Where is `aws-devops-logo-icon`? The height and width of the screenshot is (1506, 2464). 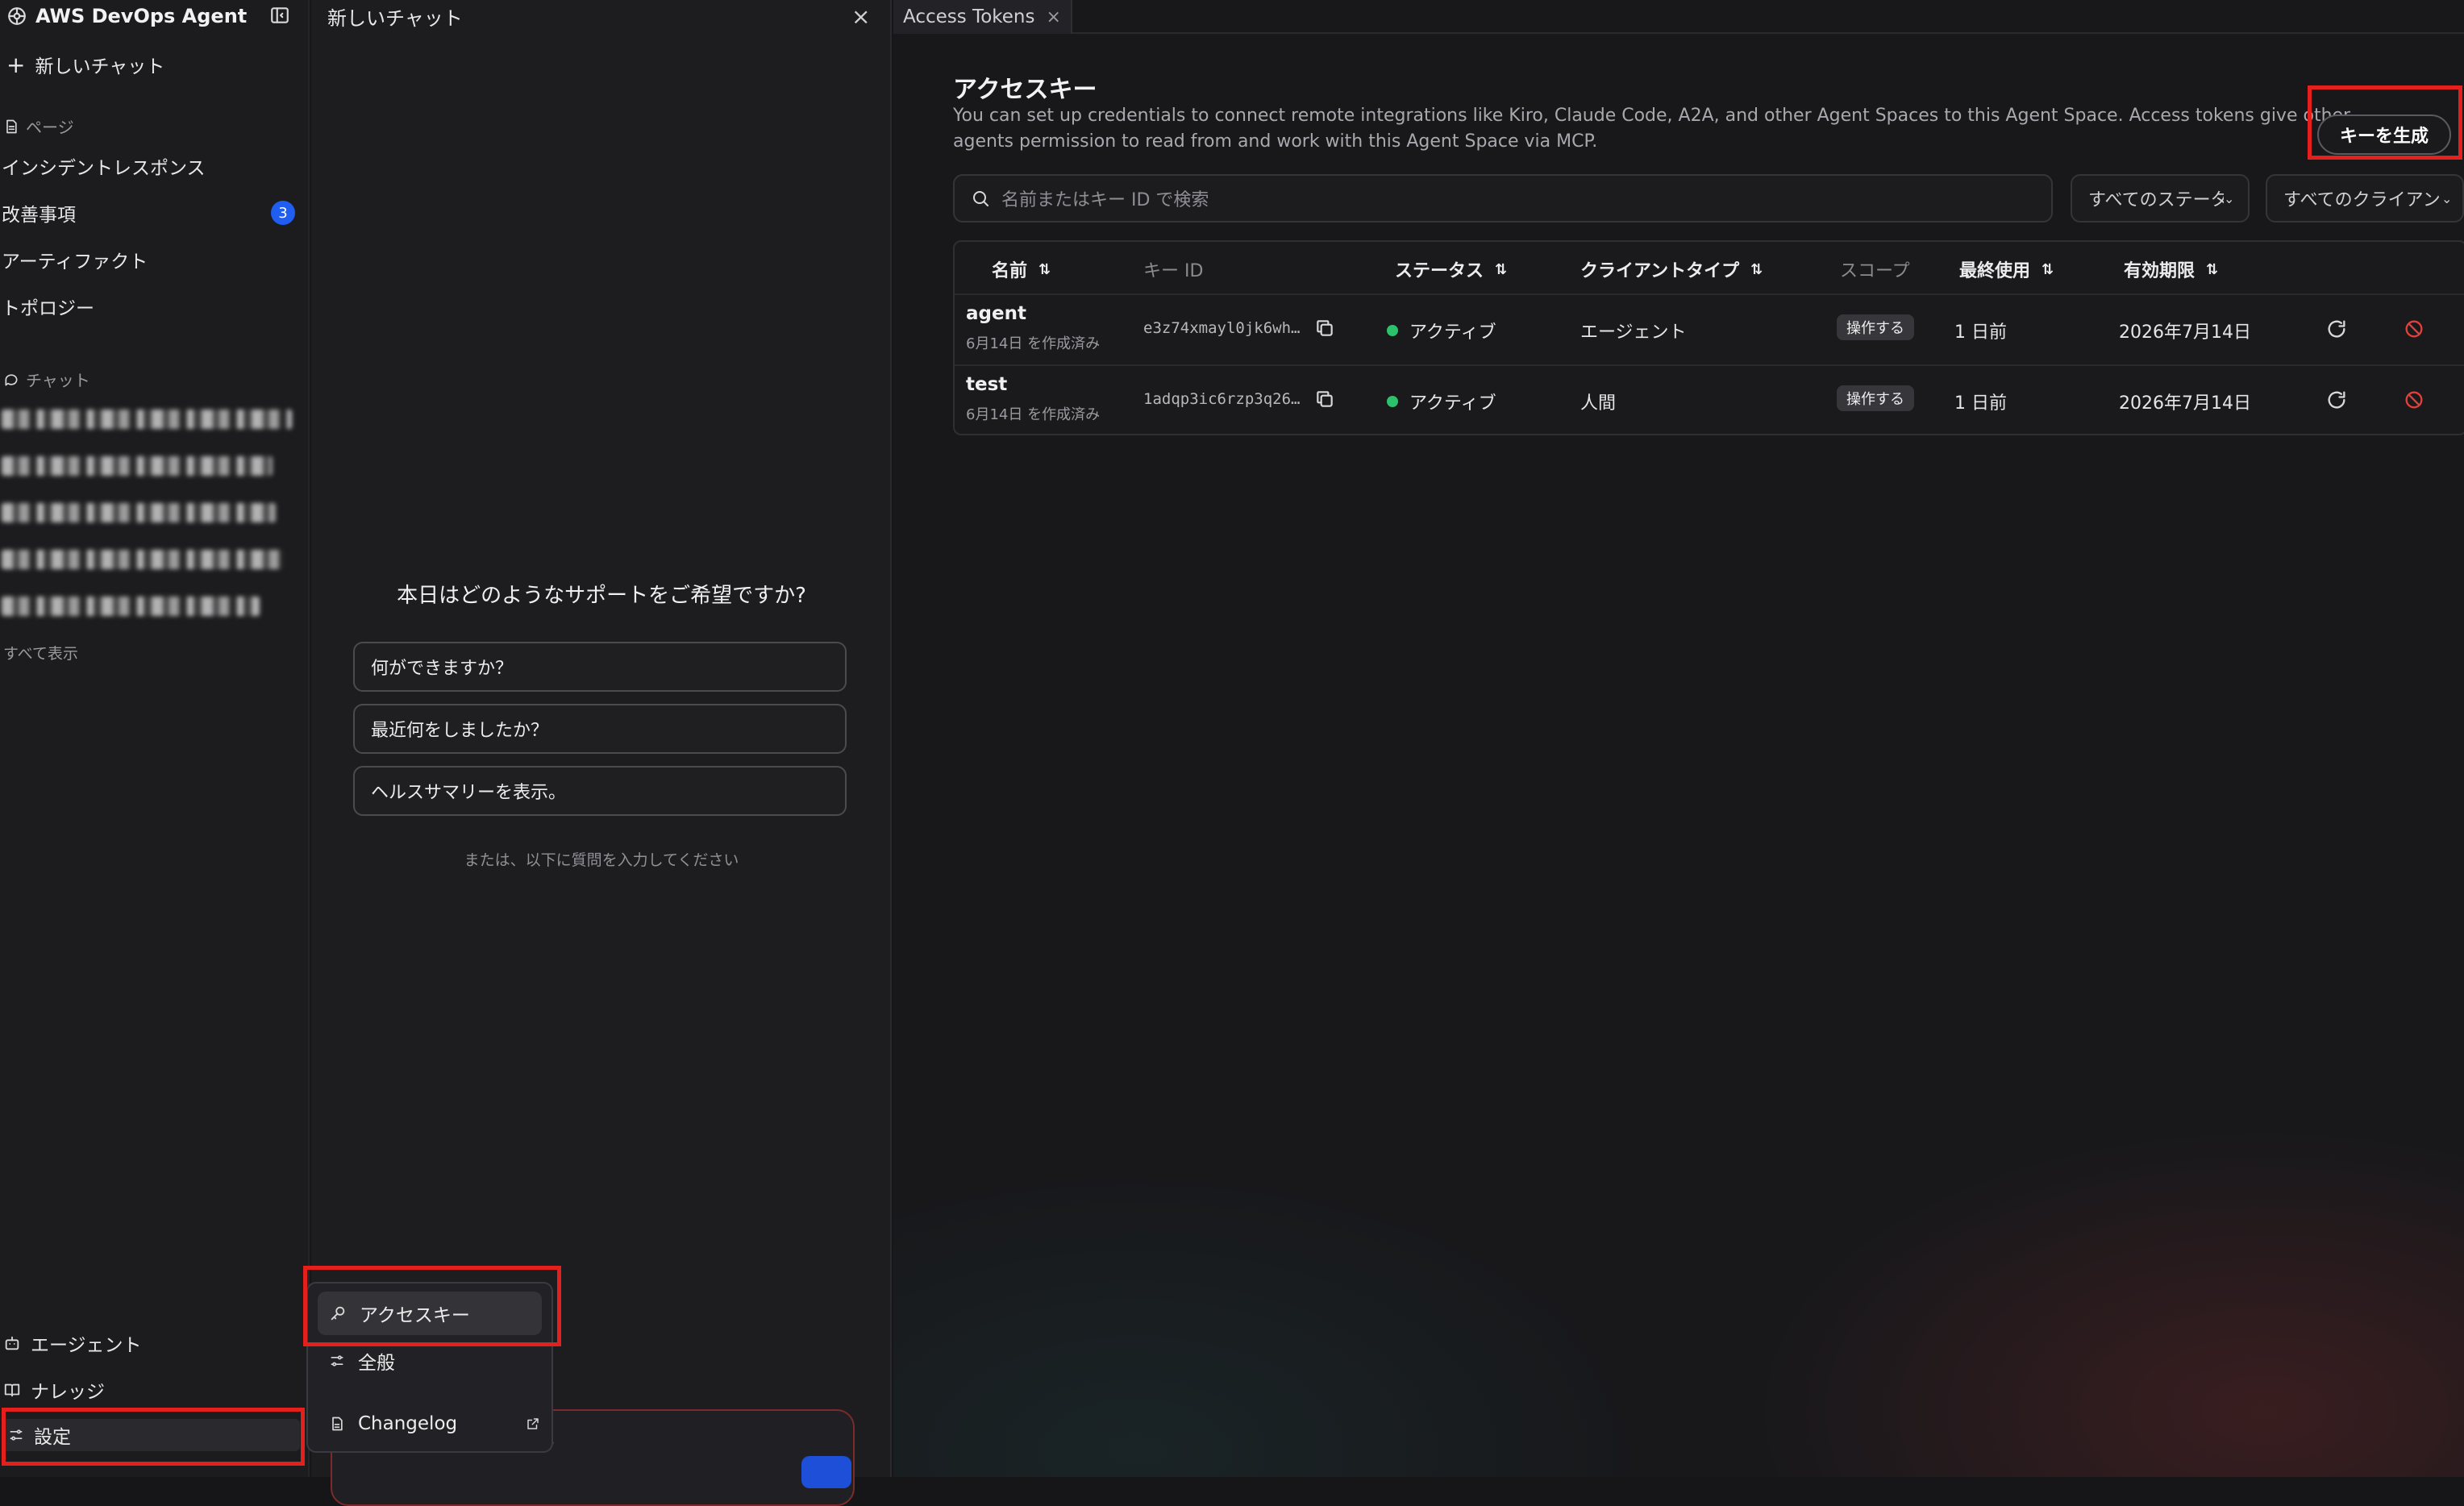 aws-devops-logo-icon is located at coordinates (17, 16).